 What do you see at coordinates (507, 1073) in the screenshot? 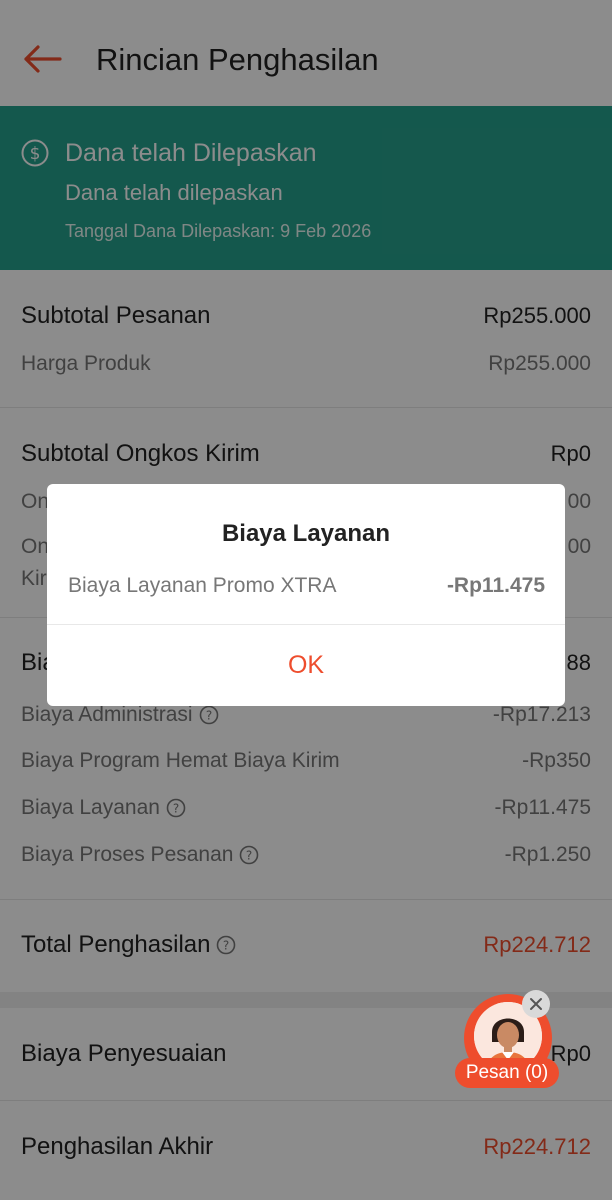
I see `chat-label: Pesan (0)` at bounding box center [507, 1073].